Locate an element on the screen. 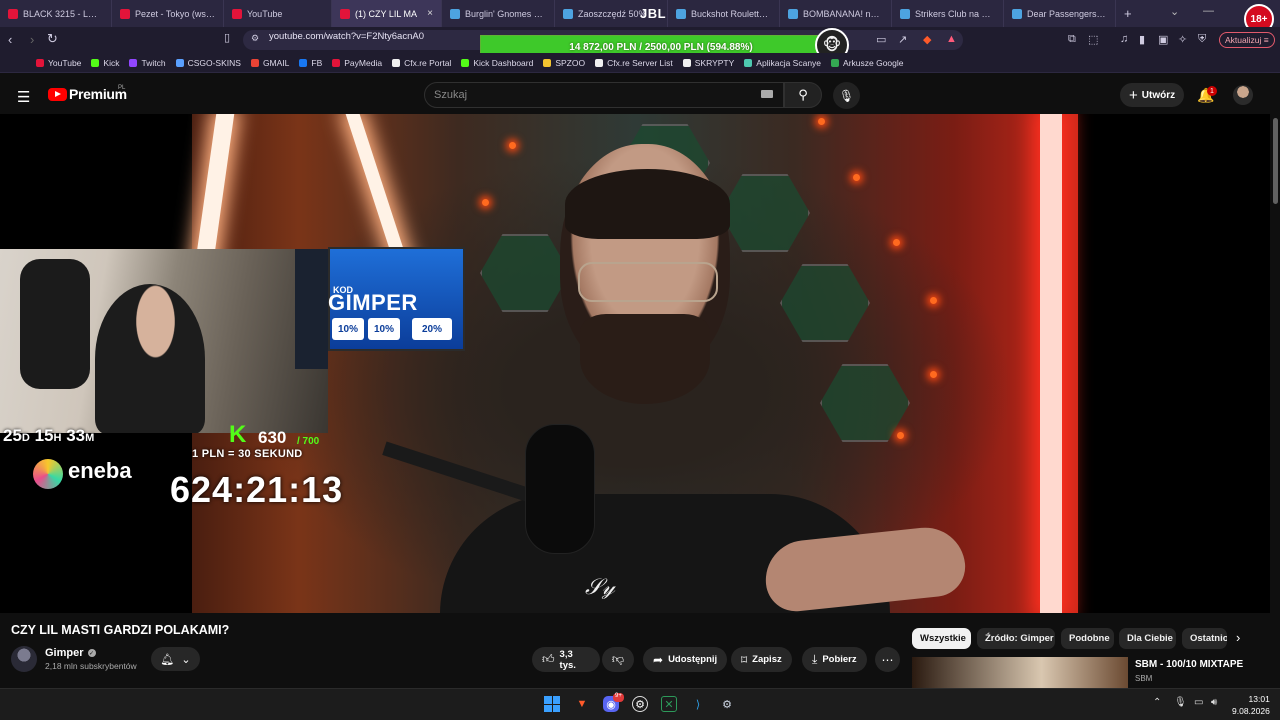 This screenshot has height=720, width=1280. steam-taskbar-icon: ⚙ is located at coordinates (727, 704).